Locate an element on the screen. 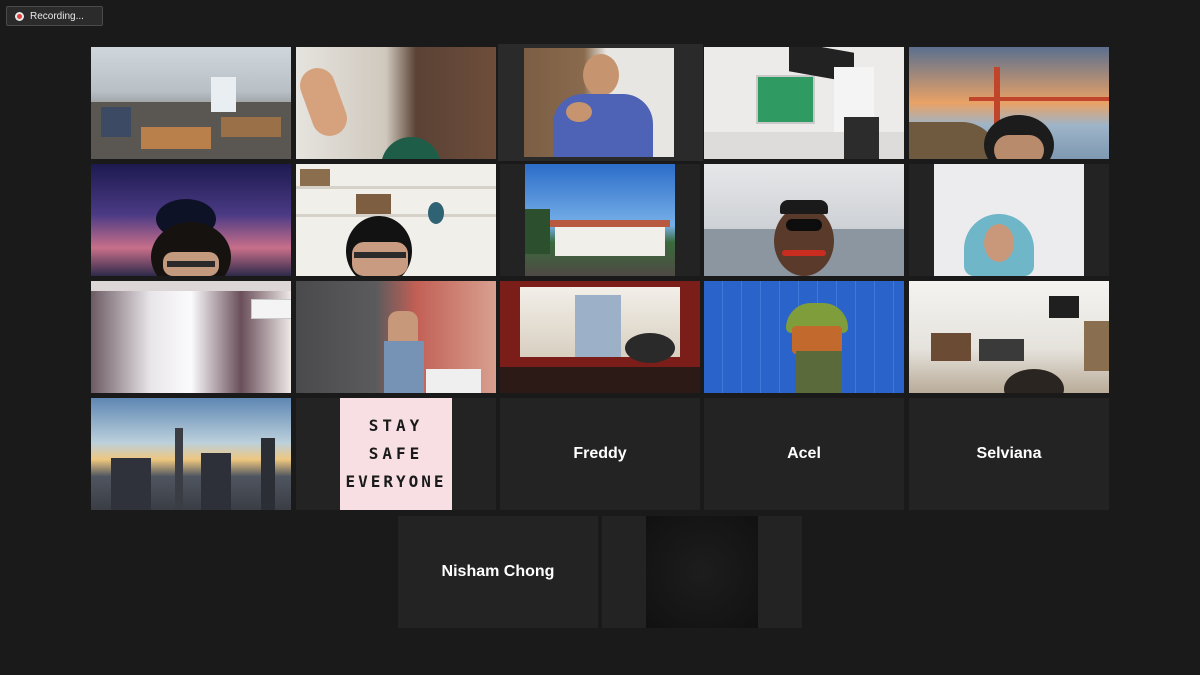 The image size is (1200, 675). video-tile-skyline is located at coordinates (191, 454).